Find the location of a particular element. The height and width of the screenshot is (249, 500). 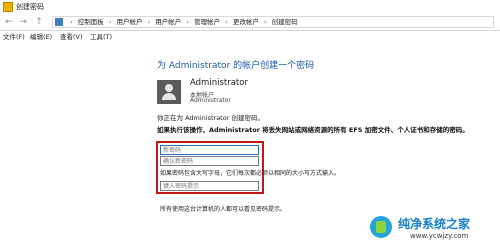

watermark: 纯净系统之家 www.ycwjzy.com is located at coordinates (433, 230).